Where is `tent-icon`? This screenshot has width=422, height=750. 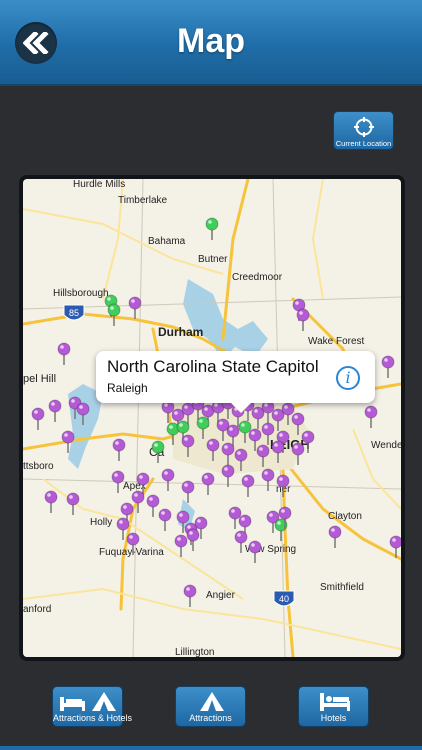 tent-icon is located at coordinates (212, 701).